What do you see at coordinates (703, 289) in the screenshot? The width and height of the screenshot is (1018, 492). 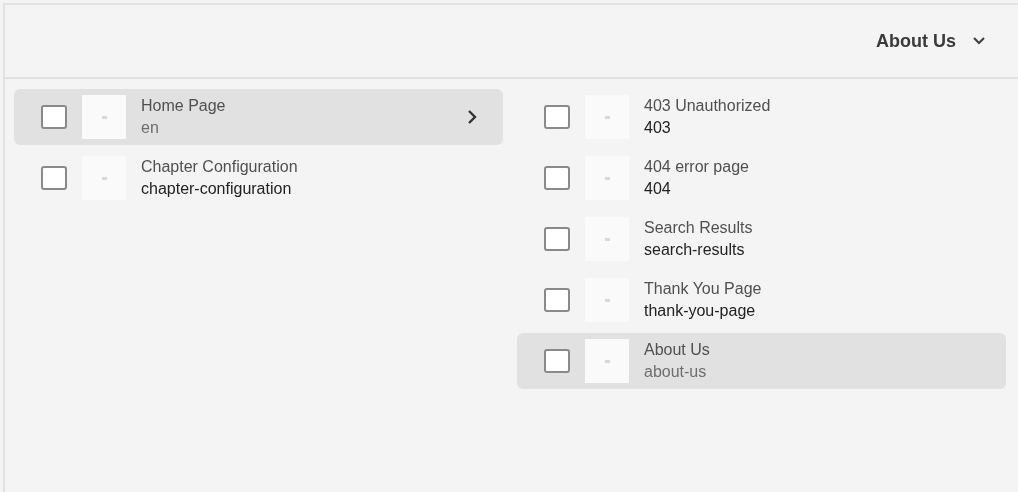 I see `page-title: Thank You Page` at bounding box center [703, 289].